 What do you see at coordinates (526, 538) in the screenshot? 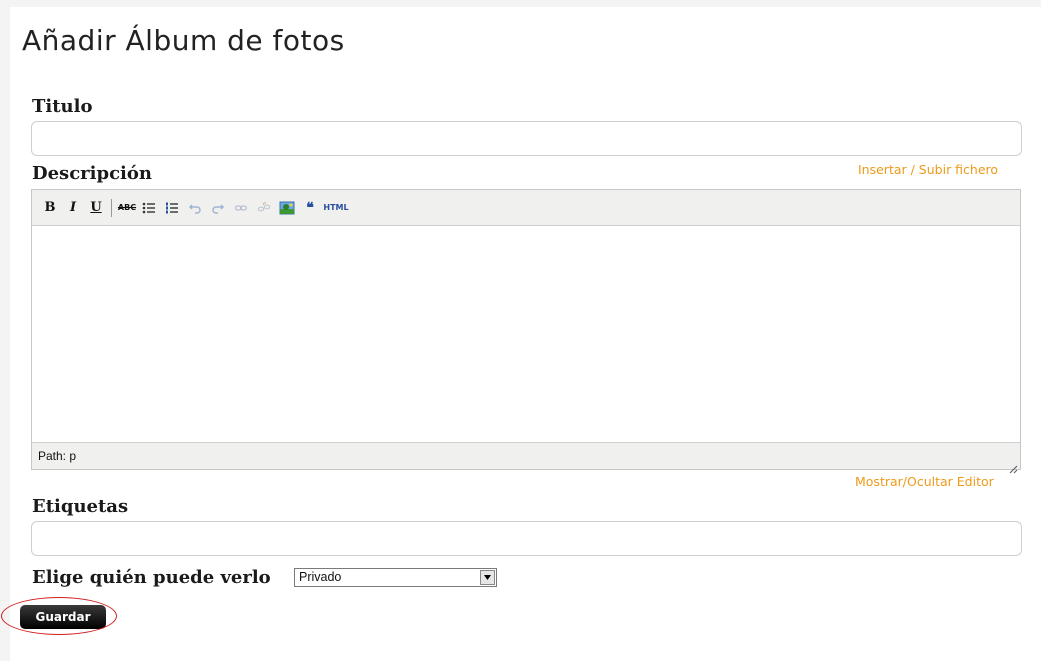
I see `tags-input` at bounding box center [526, 538].